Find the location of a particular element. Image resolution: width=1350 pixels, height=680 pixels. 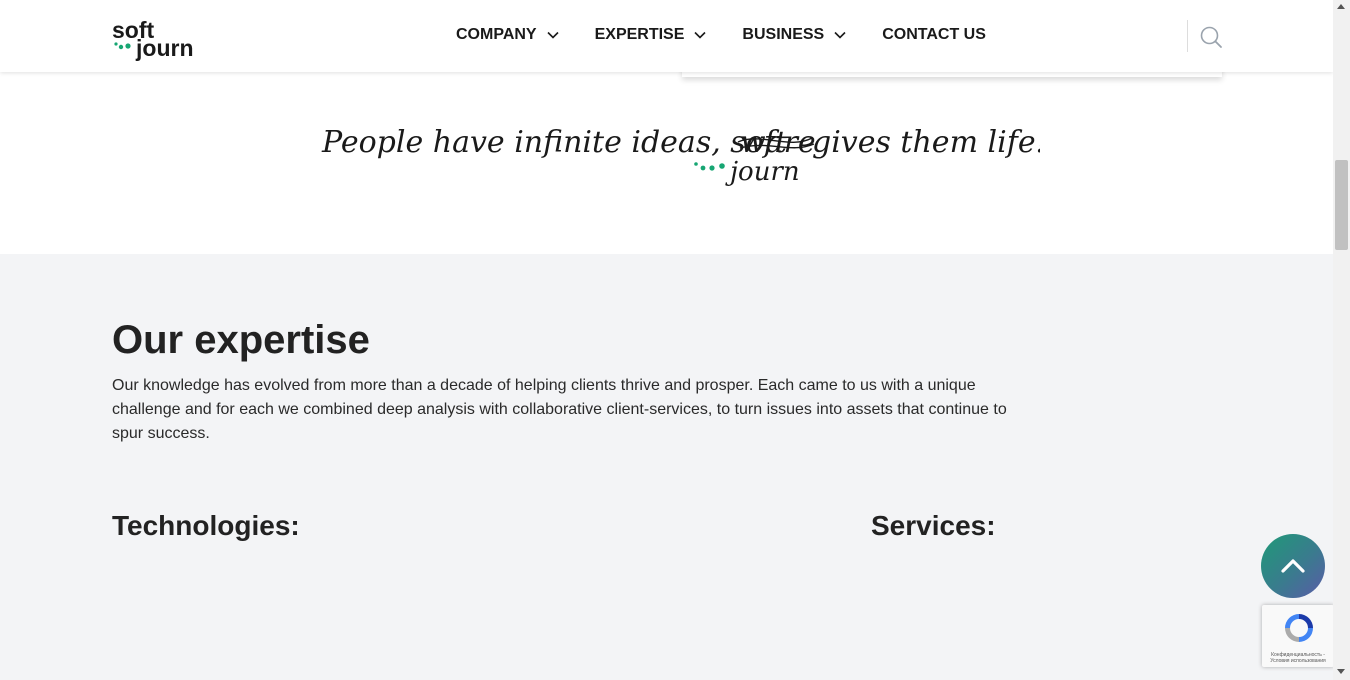

chevron-up-icon is located at coordinates (1293, 566).